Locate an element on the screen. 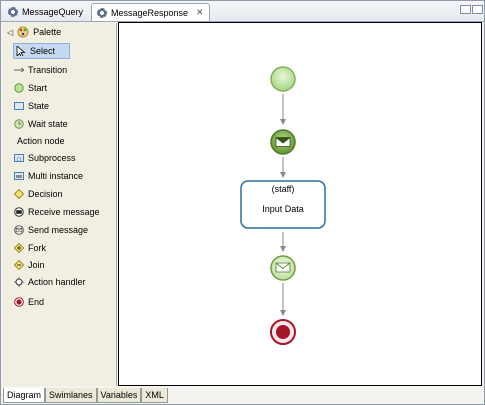  maximize-icon is located at coordinates (477, 9).